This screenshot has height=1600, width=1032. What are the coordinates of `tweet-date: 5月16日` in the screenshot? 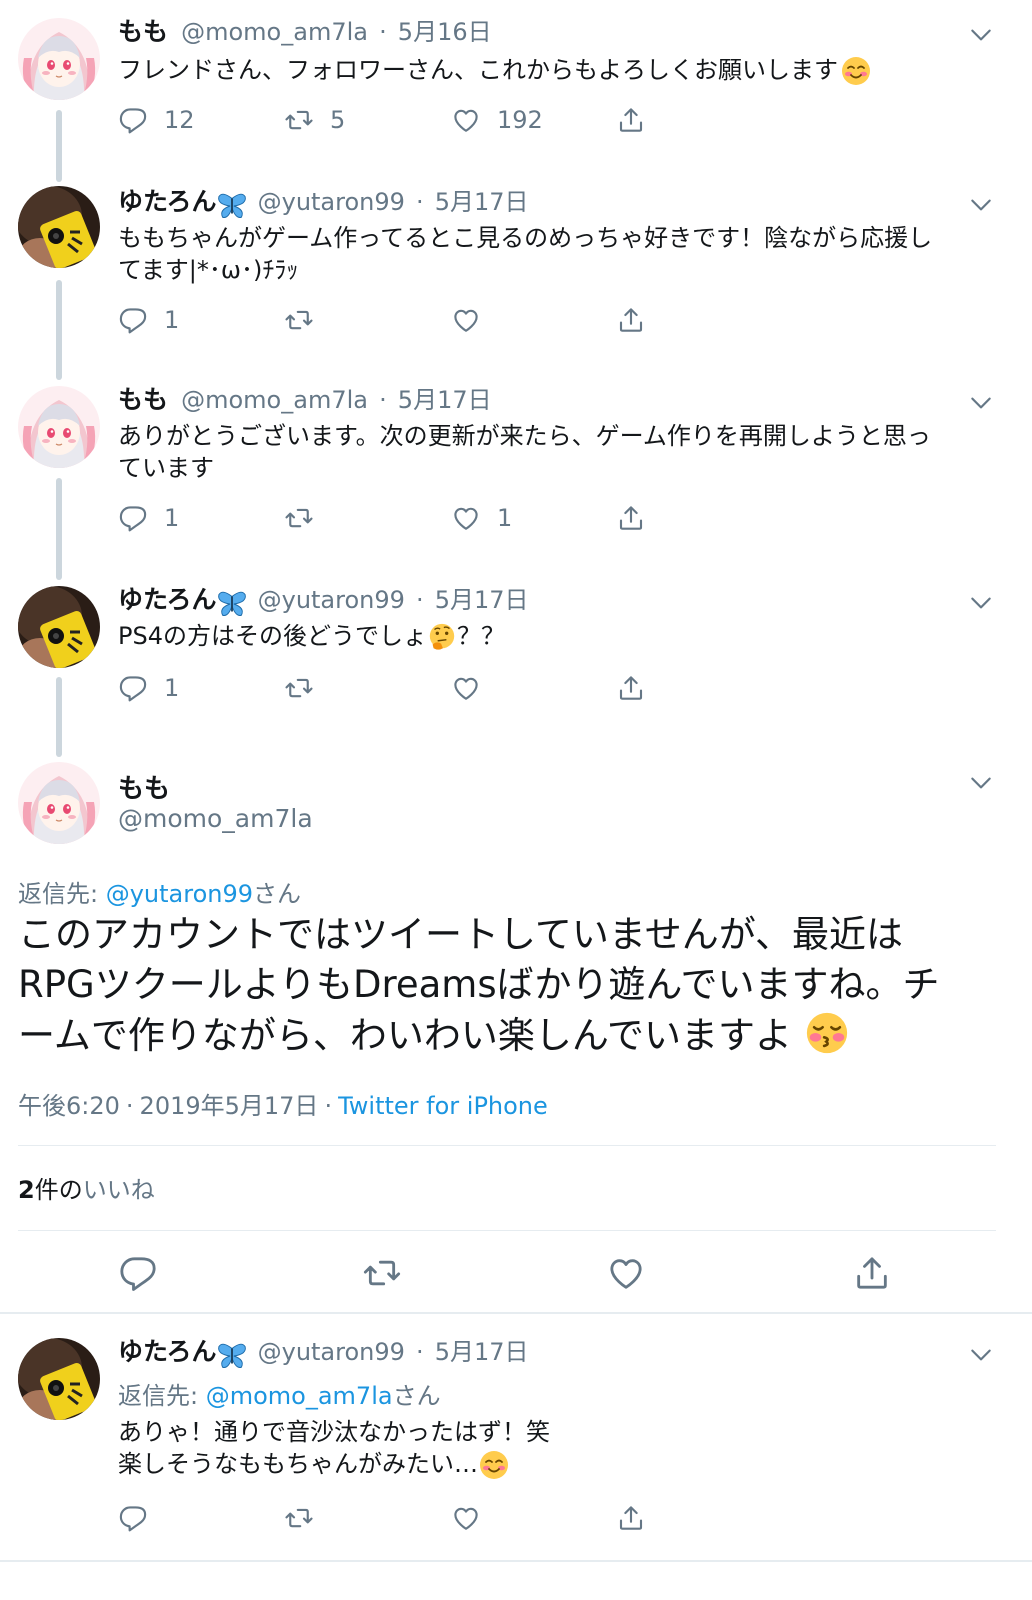 It's located at (445, 32).